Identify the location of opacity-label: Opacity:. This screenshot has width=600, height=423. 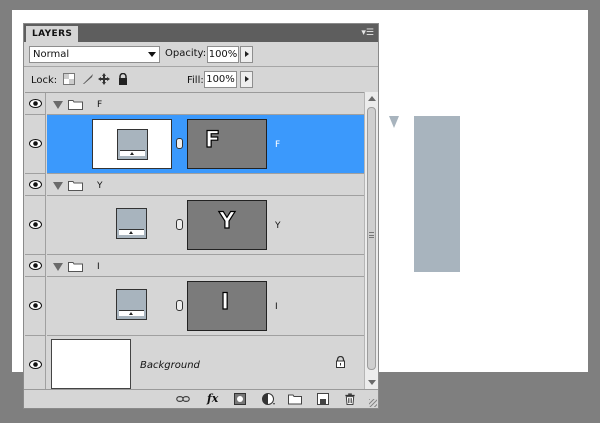
(186, 53).